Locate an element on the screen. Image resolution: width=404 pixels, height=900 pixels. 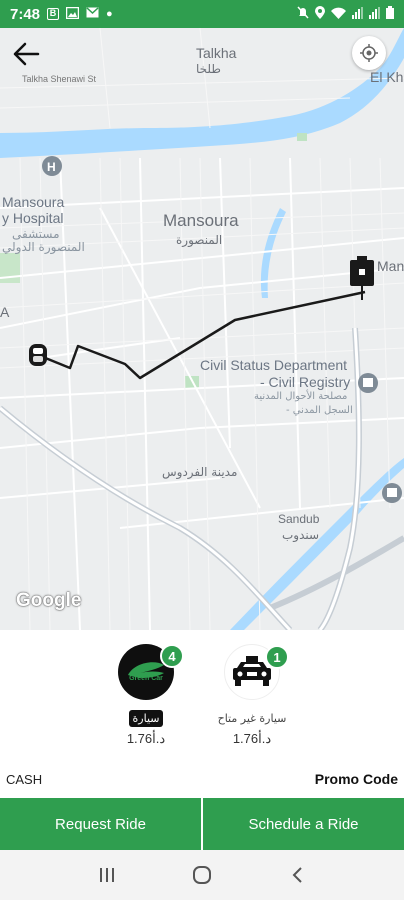
vehicle-count-badge: 4 is located at coordinates (172, 656).